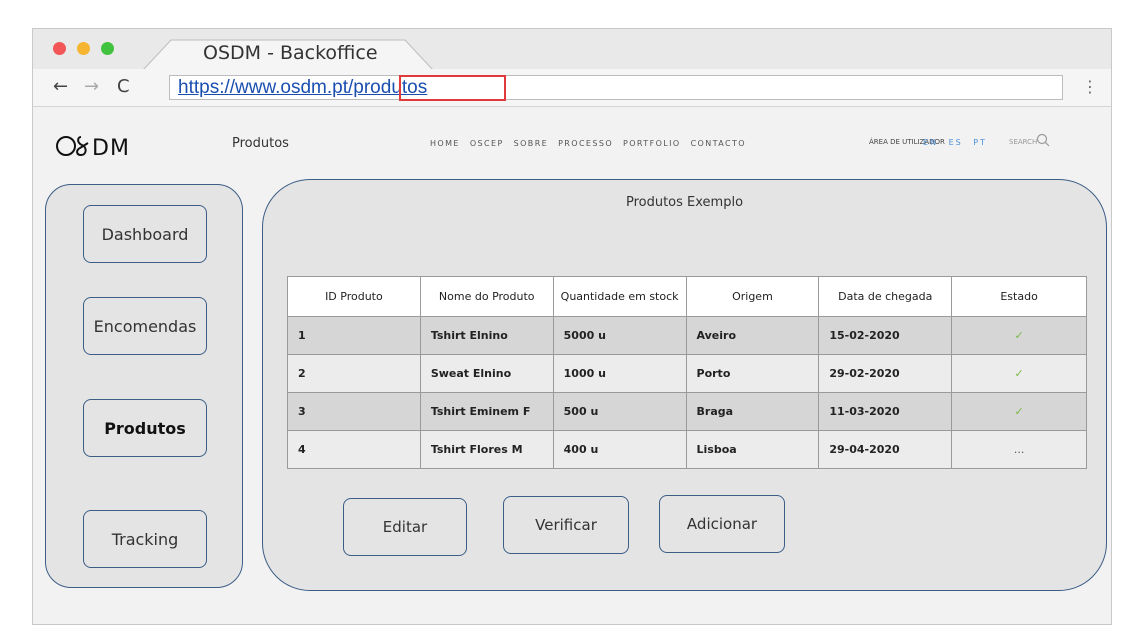 This screenshot has width=1129, height=639. I want to click on title-bar: OSDM - Backoffice, so click(572, 50).